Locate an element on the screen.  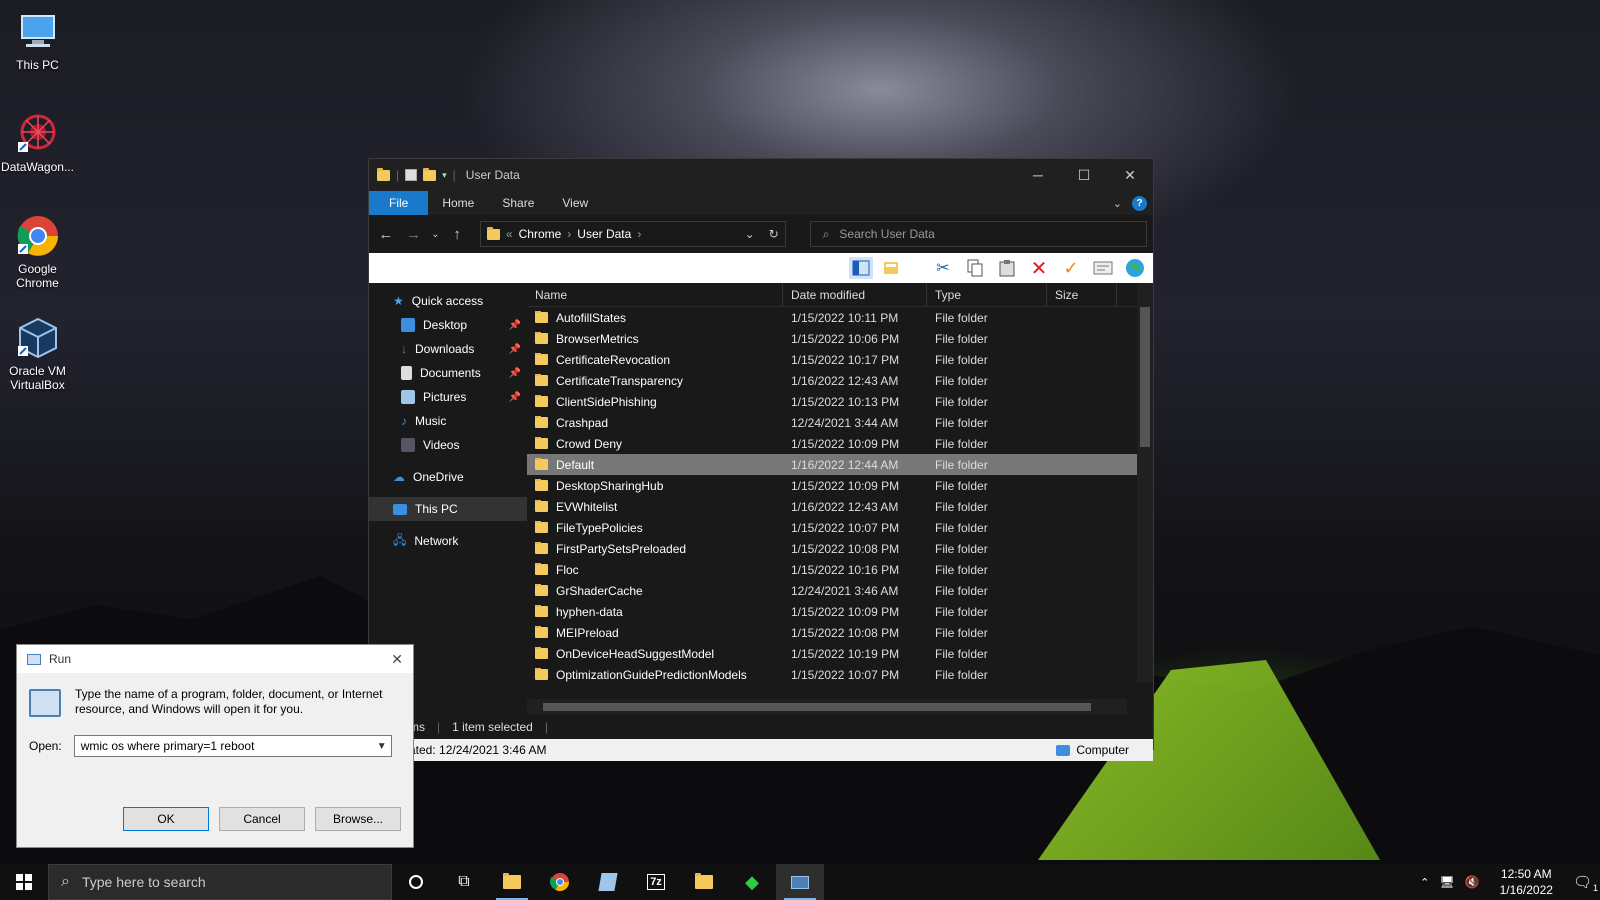
nav-onedrive: ☁ OneDrive is located at coordinates (448, 477).